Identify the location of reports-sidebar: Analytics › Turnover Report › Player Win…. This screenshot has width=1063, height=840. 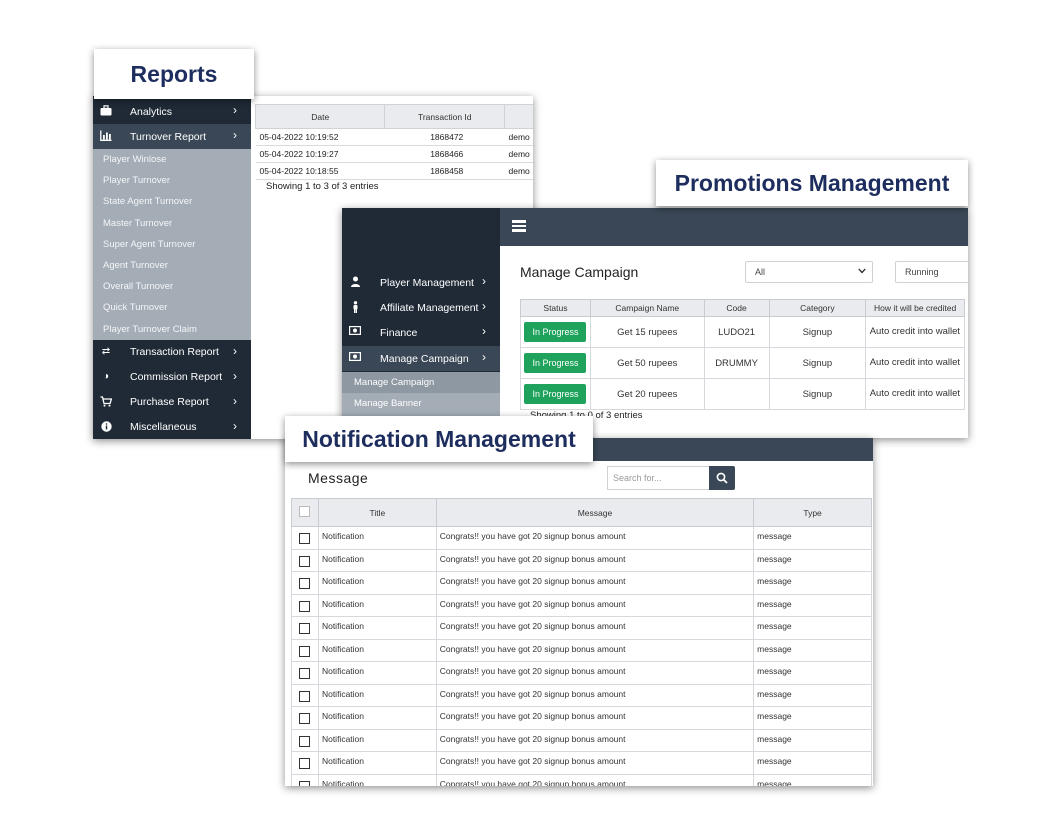
(172, 267).